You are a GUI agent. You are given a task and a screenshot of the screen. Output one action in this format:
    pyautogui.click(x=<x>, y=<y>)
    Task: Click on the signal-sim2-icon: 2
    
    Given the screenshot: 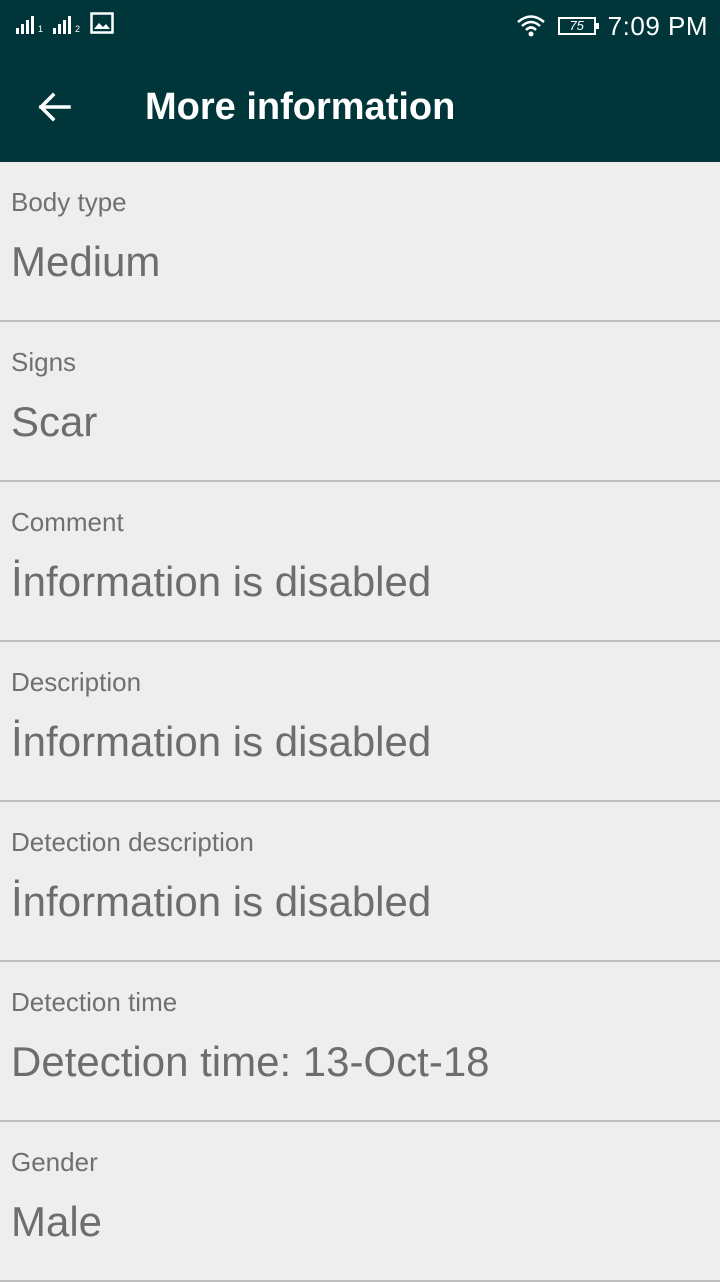 What is the action you would take?
    pyautogui.click(x=66, y=23)
    